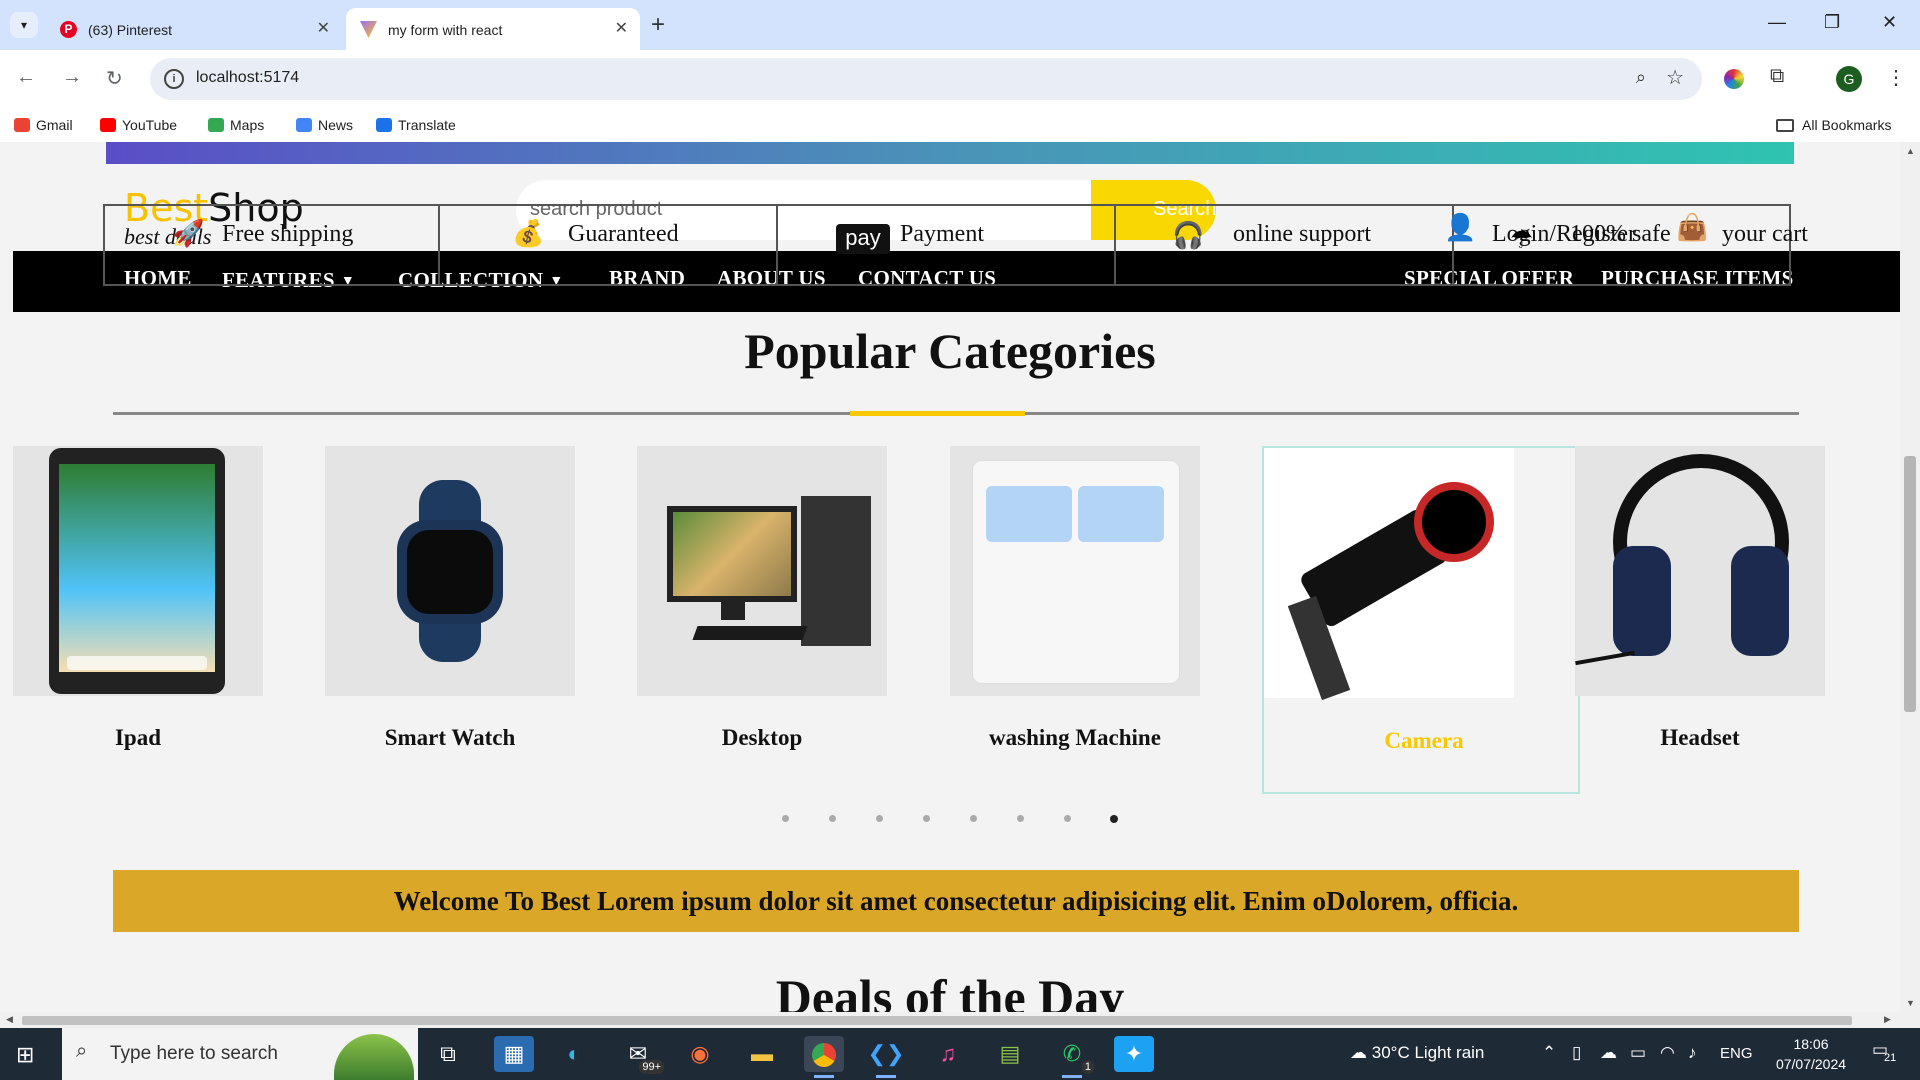 This screenshot has height=1080, width=1920. Describe the element at coordinates (762, 571) in the screenshot. I see `category-image-desktop` at that location.